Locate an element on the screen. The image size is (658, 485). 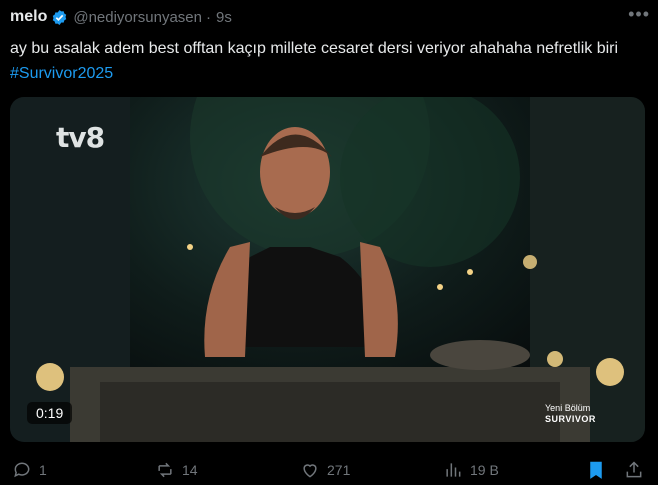
display-name: melo is located at coordinates (28, 17).